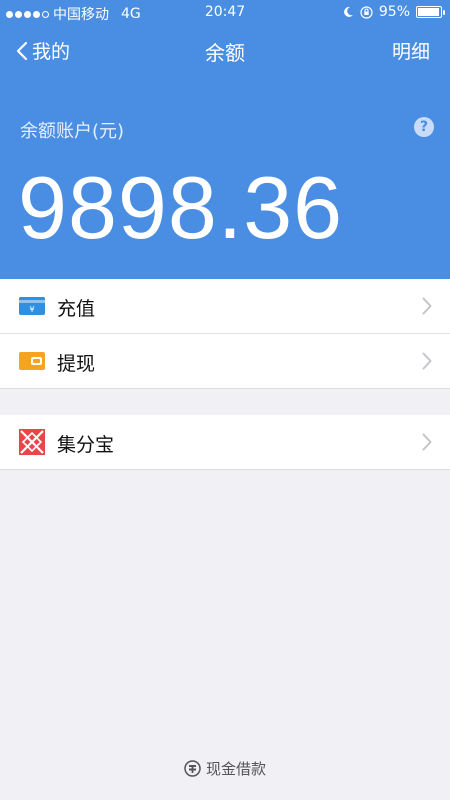 Image resolution: width=450 pixels, height=800 pixels. I want to click on battery-icon, so click(430, 12).